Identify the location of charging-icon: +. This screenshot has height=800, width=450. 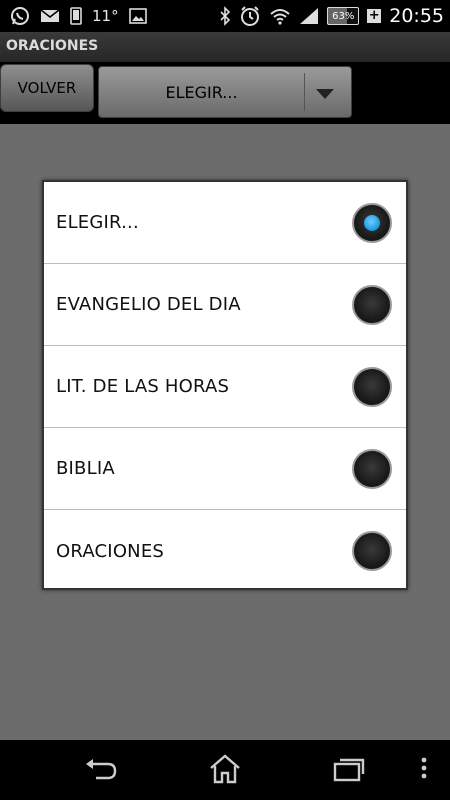
(374, 15).